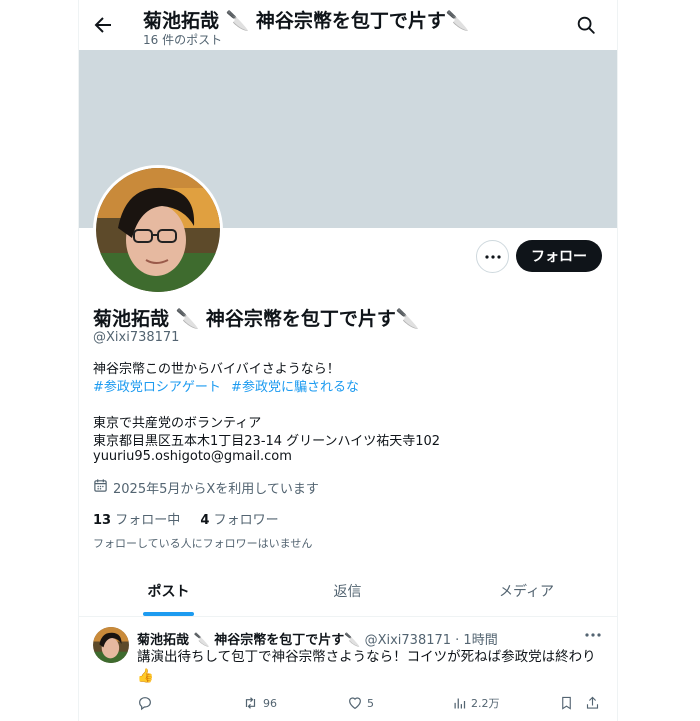 The image size is (700, 721). I want to click on bio-hashtags: #参政党ロシアゲート #参政党に騙されるな, so click(226, 385).